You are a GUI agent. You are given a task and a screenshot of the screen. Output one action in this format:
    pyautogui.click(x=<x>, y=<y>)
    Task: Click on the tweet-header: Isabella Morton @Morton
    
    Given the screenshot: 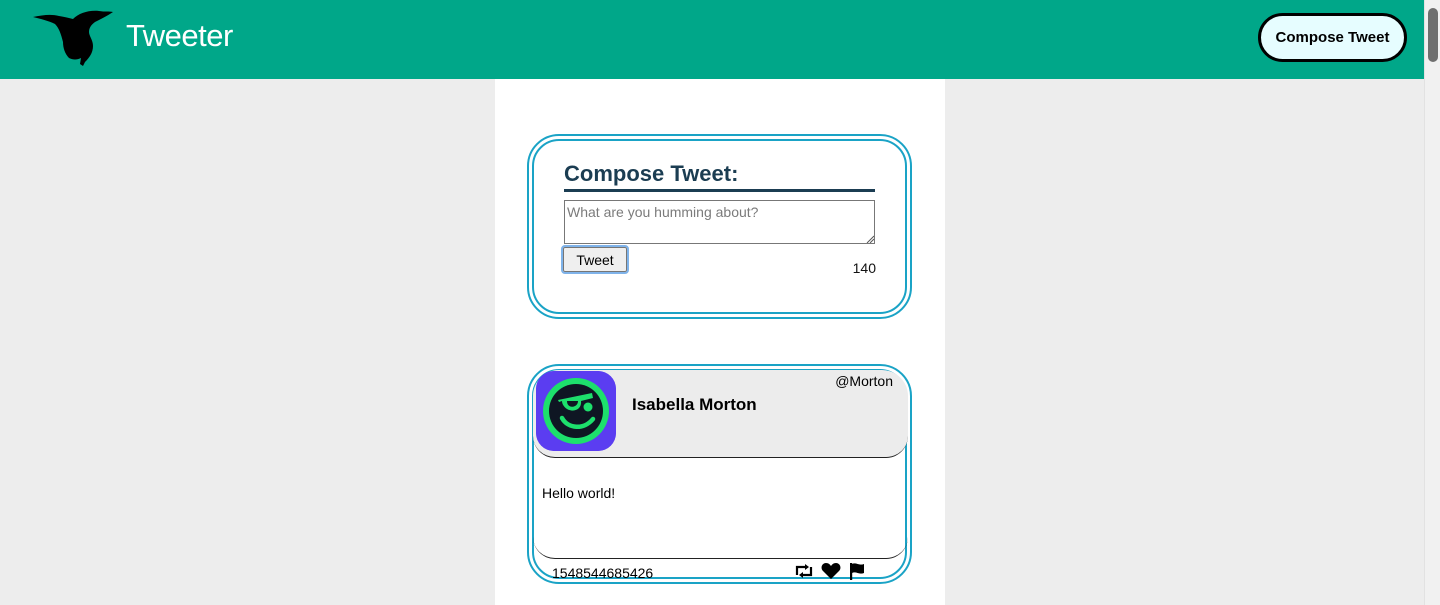 What is the action you would take?
    pyautogui.click(x=720, y=414)
    